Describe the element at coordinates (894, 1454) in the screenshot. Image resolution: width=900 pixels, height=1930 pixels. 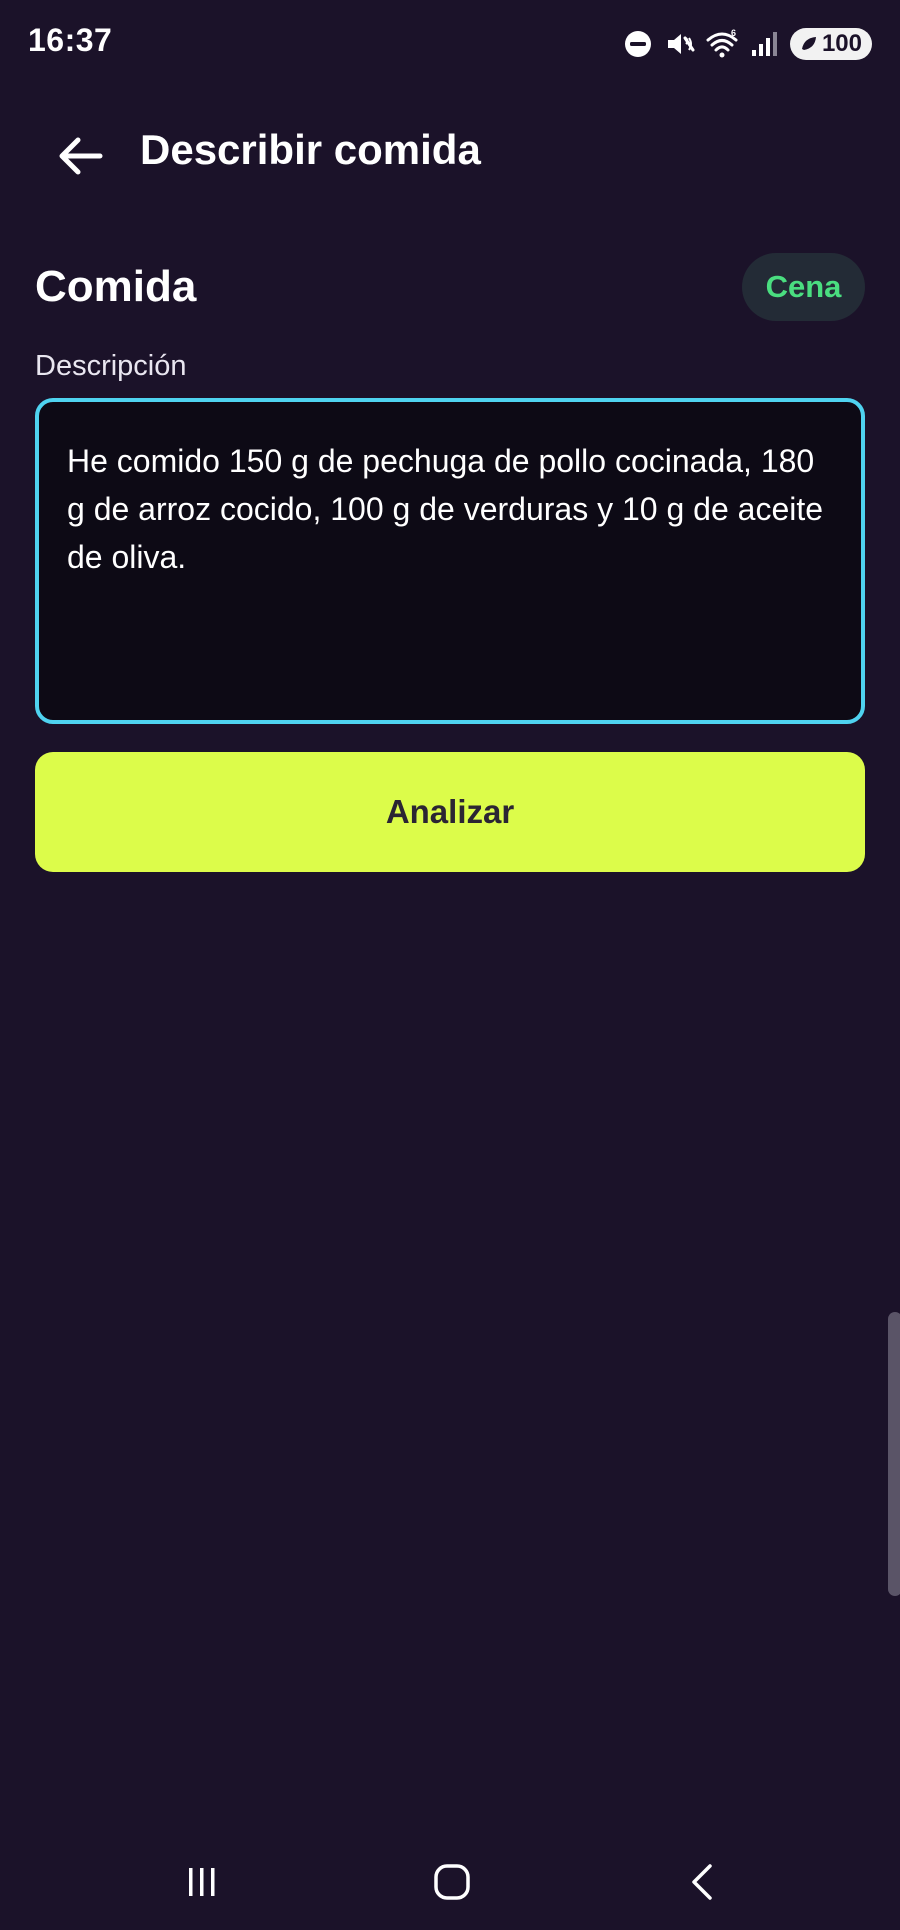
I see `scrollbar` at that location.